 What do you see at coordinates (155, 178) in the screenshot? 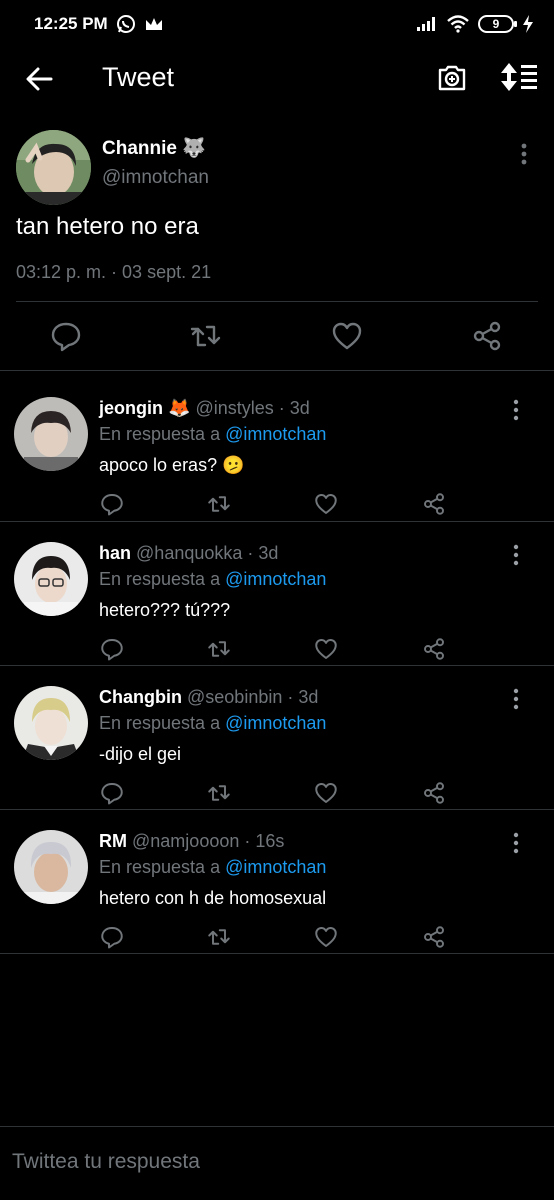
I see `author-handle: @imnotchan` at bounding box center [155, 178].